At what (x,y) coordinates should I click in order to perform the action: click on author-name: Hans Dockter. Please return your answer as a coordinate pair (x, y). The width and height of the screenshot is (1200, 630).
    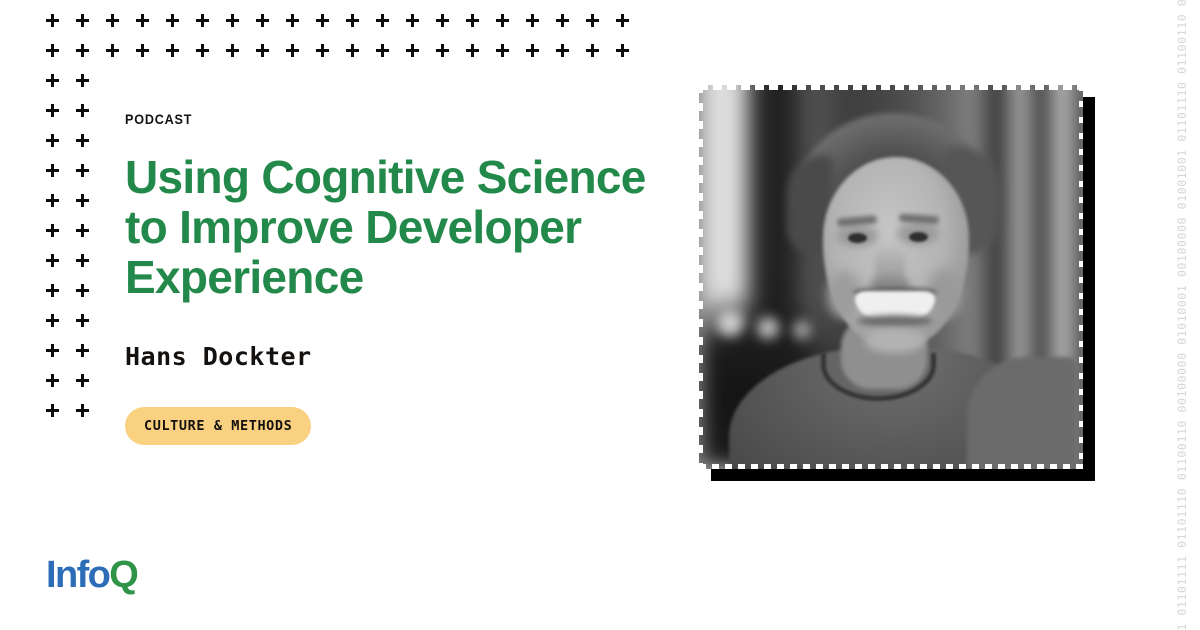
    Looking at the image, I should click on (218, 356).